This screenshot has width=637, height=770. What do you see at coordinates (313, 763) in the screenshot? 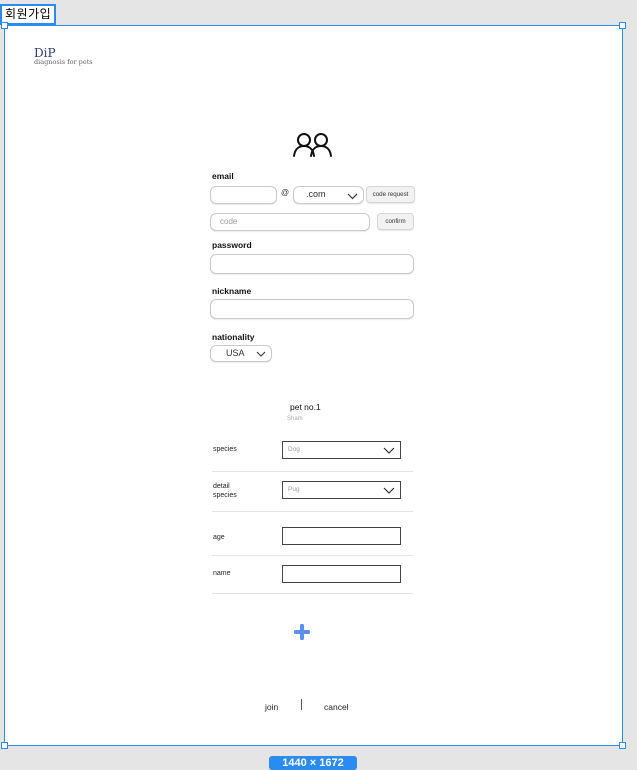
I see `frame-size-badge: 1440 × 1672` at bounding box center [313, 763].